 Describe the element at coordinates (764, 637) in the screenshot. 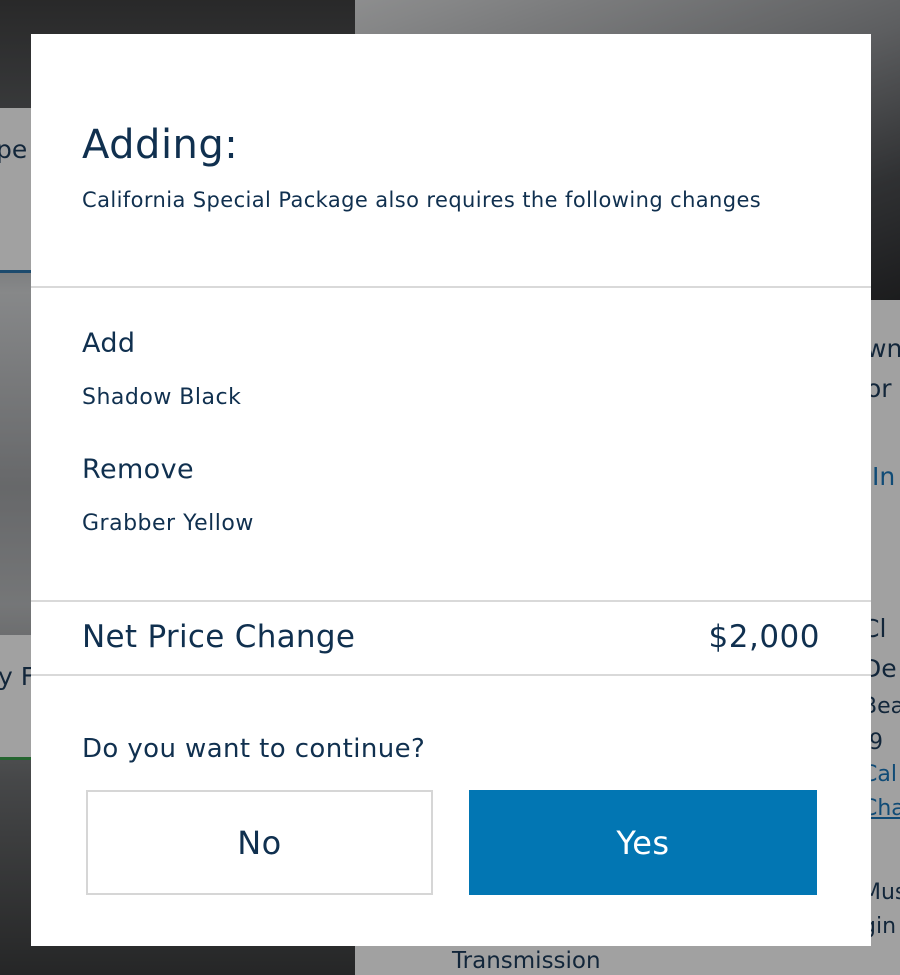

I see `net-price-value: $2,000` at that location.